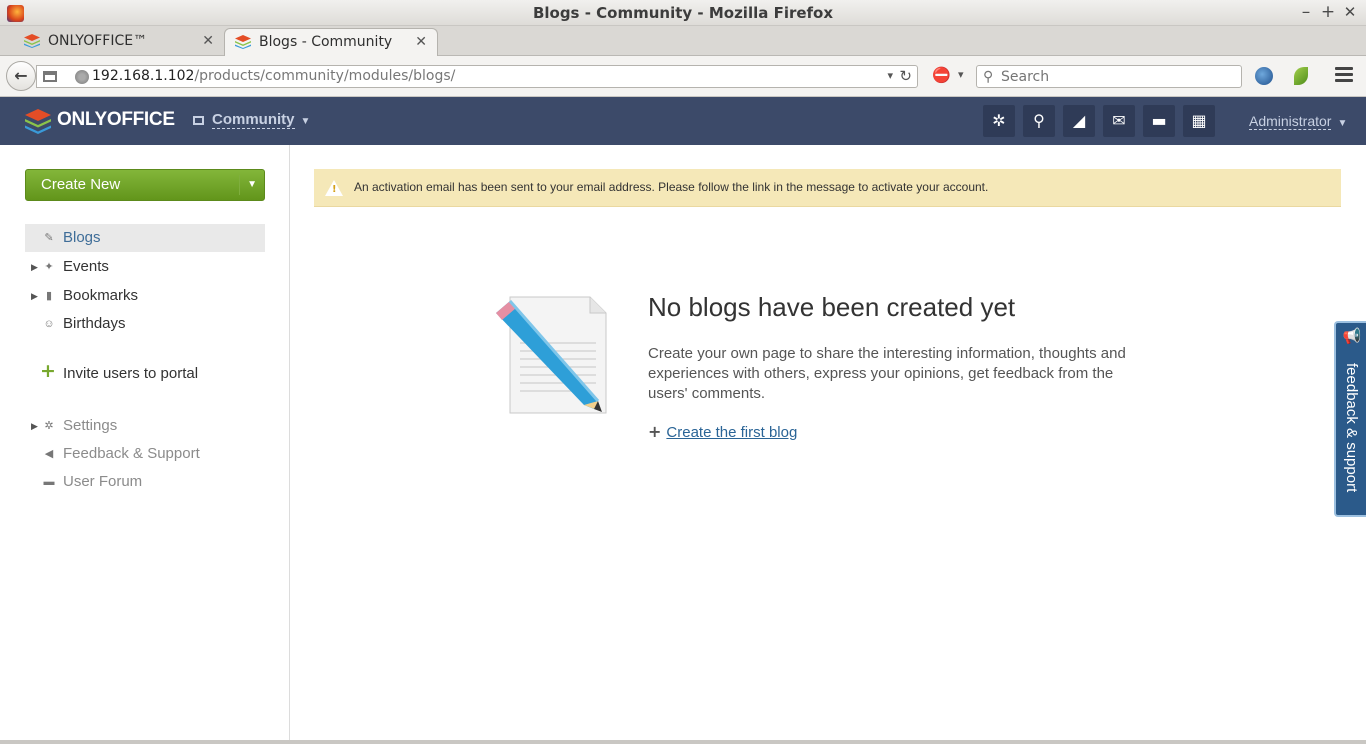 The width and height of the screenshot is (1366, 744). Describe the element at coordinates (1306, 12) in the screenshot. I see `minimize-button: –` at that location.